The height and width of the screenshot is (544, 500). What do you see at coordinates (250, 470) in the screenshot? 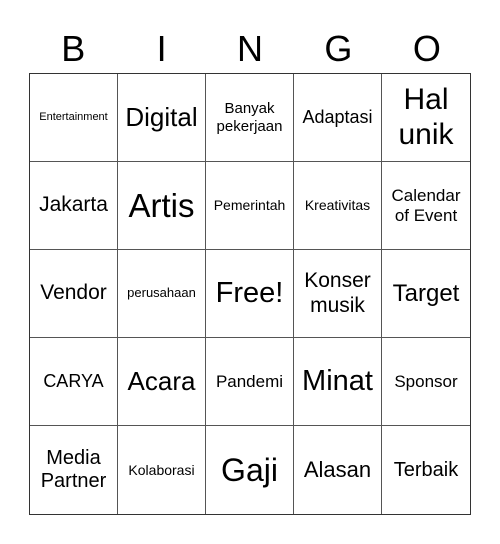
I see `bingo-cell: Gaji` at bounding box center [250, 470].